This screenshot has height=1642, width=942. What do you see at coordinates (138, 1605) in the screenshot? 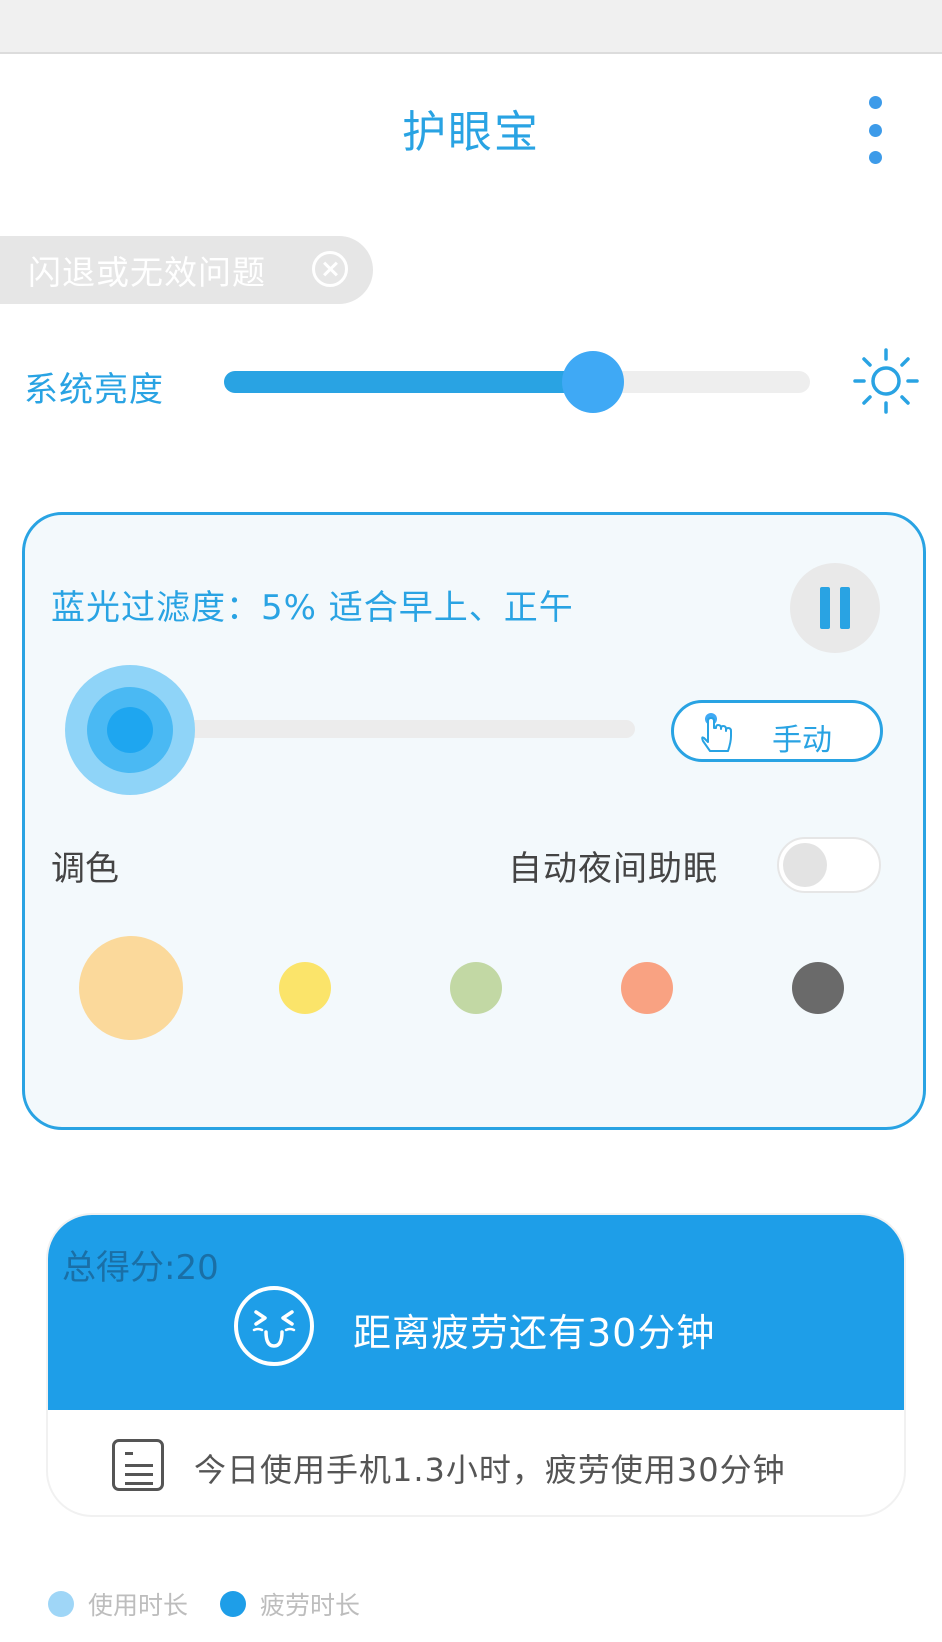
I see `legend-label-usage: 使用时长` at bounding box center [138, 1605].